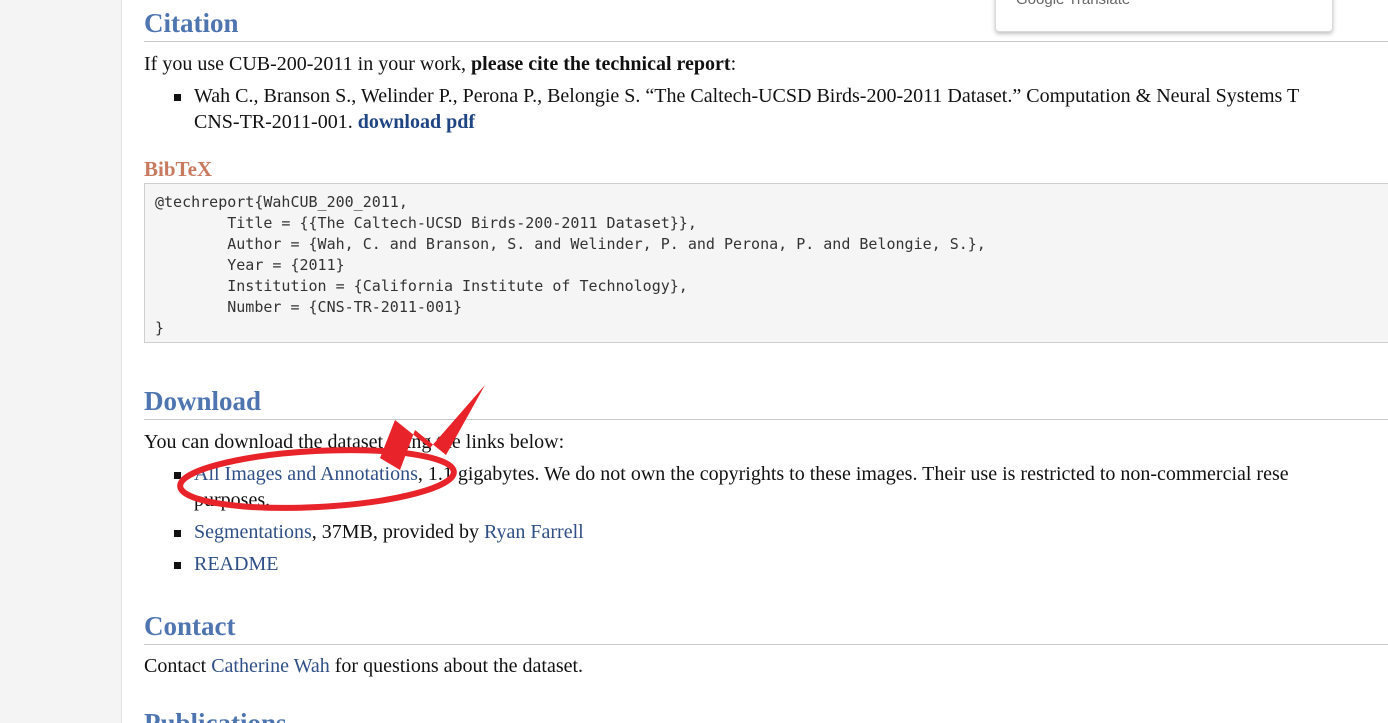  Describe the element at coordinates (766, 628) in the screenshot. I see `contact-heading: Contact` at that location.